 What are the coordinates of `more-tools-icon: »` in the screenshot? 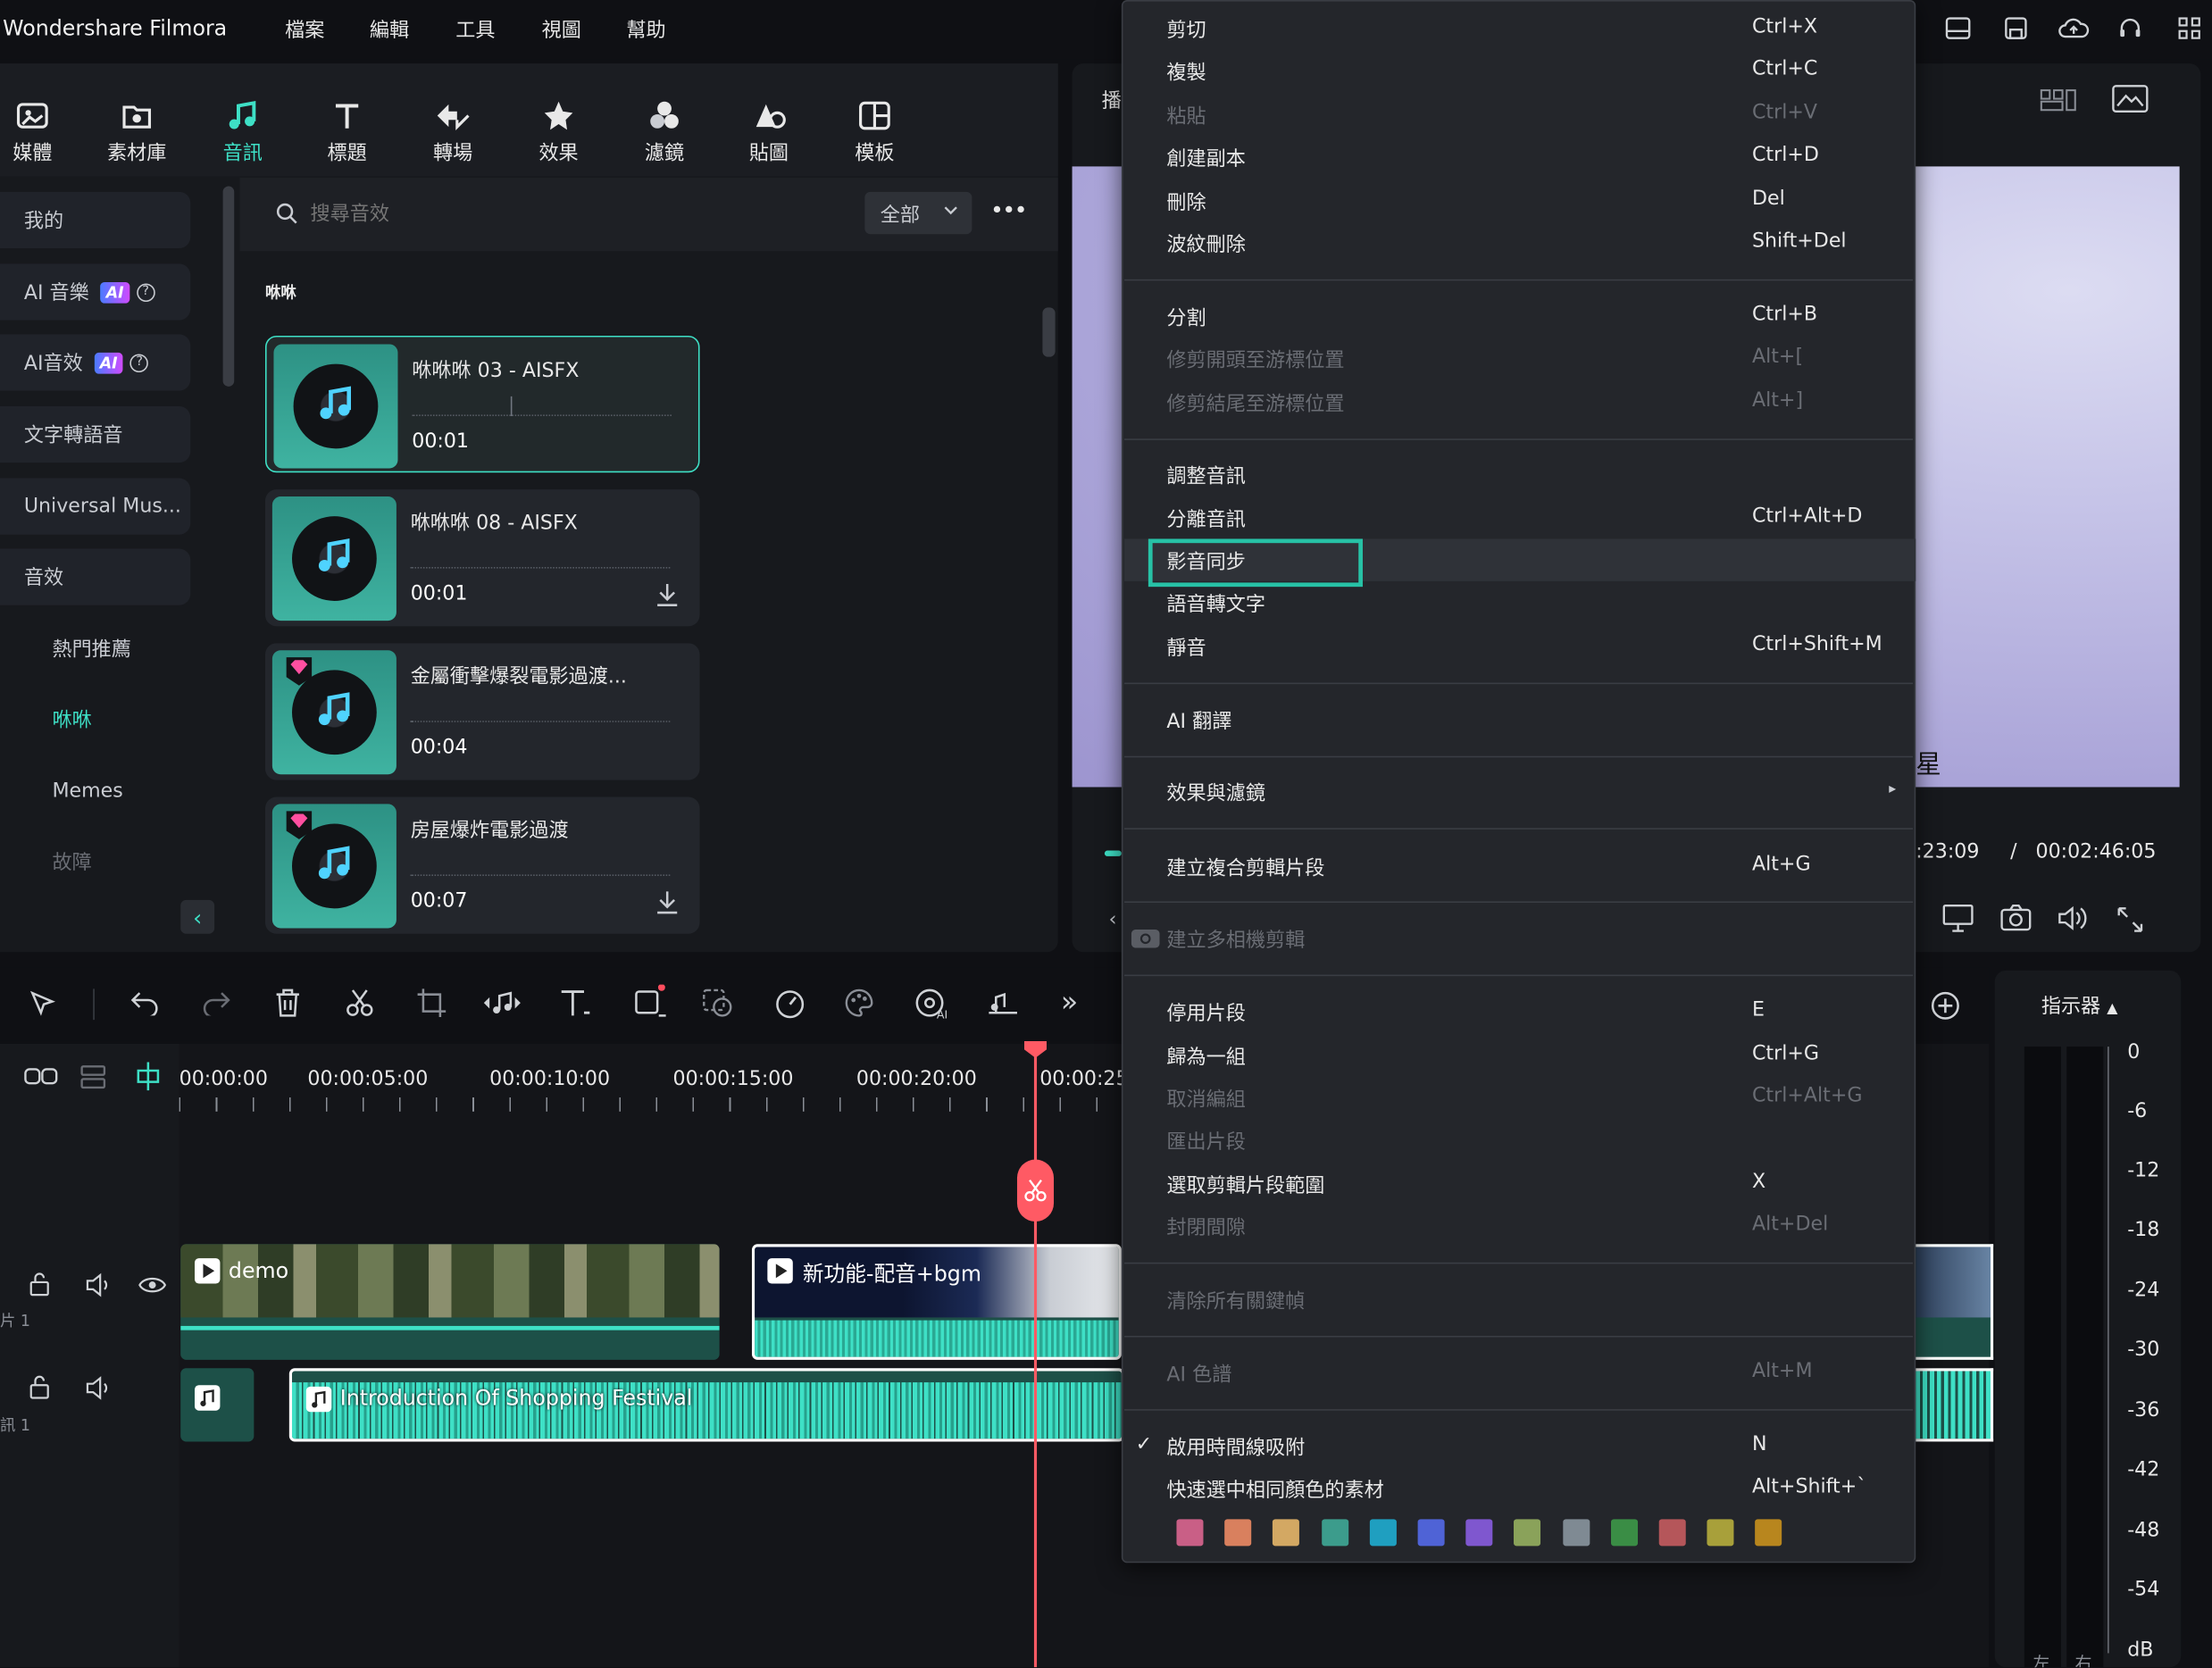 It's located at (1069, 1002).